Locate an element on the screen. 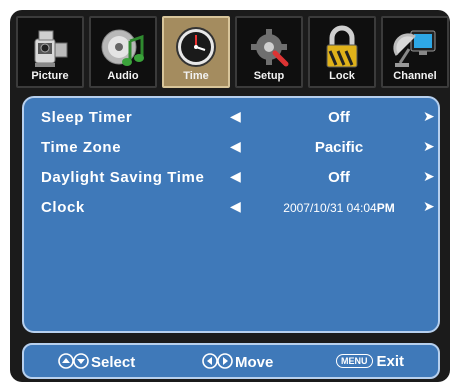 This screenshot has width=458, height=385. tab-time: Time is located at coordinates (196, 52).